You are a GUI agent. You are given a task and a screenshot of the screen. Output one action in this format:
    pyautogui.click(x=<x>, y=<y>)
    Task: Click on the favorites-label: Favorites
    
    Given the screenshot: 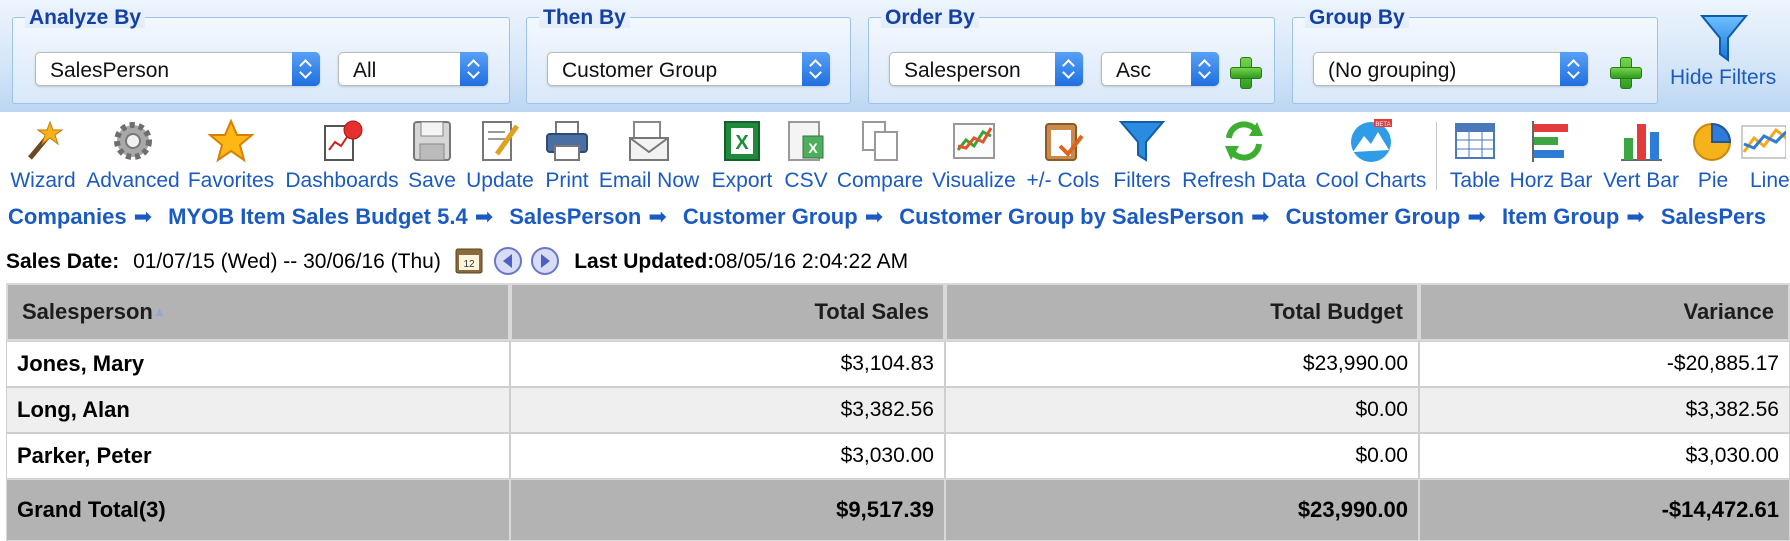 What is the action you would take?
    pyautogui.click(x=231, y=180)
    